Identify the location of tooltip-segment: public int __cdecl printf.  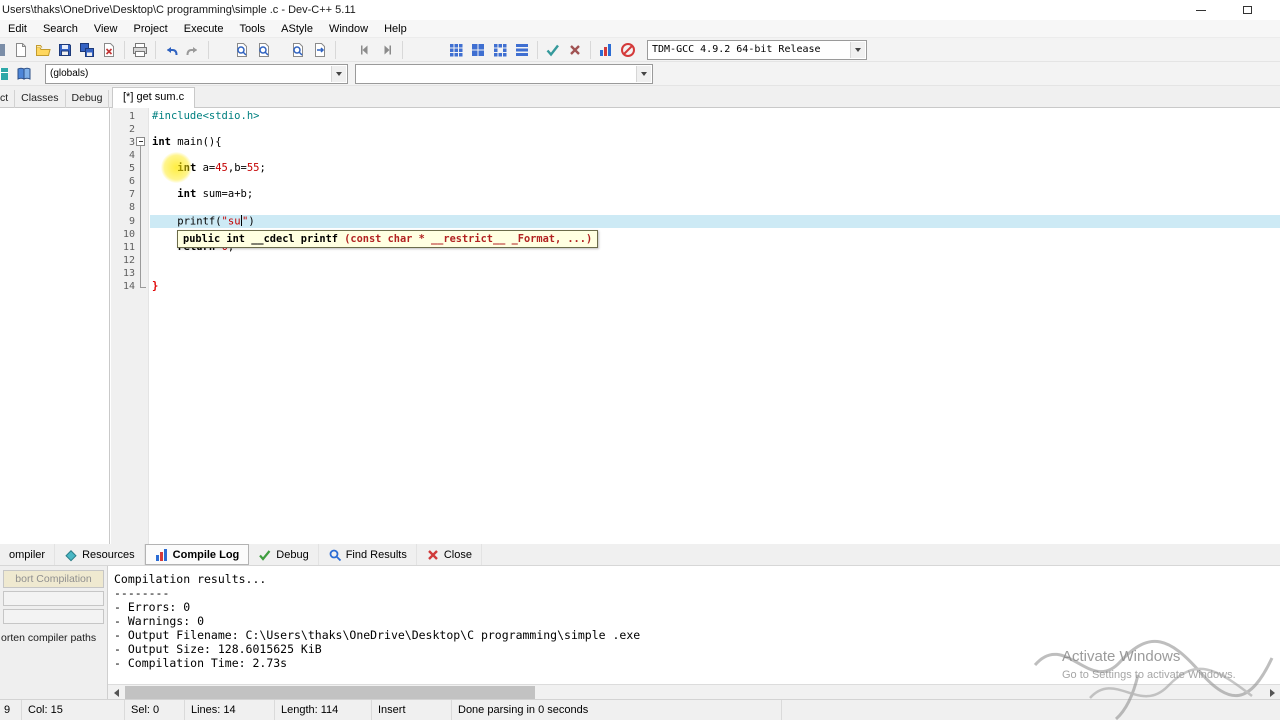
(264, 239).